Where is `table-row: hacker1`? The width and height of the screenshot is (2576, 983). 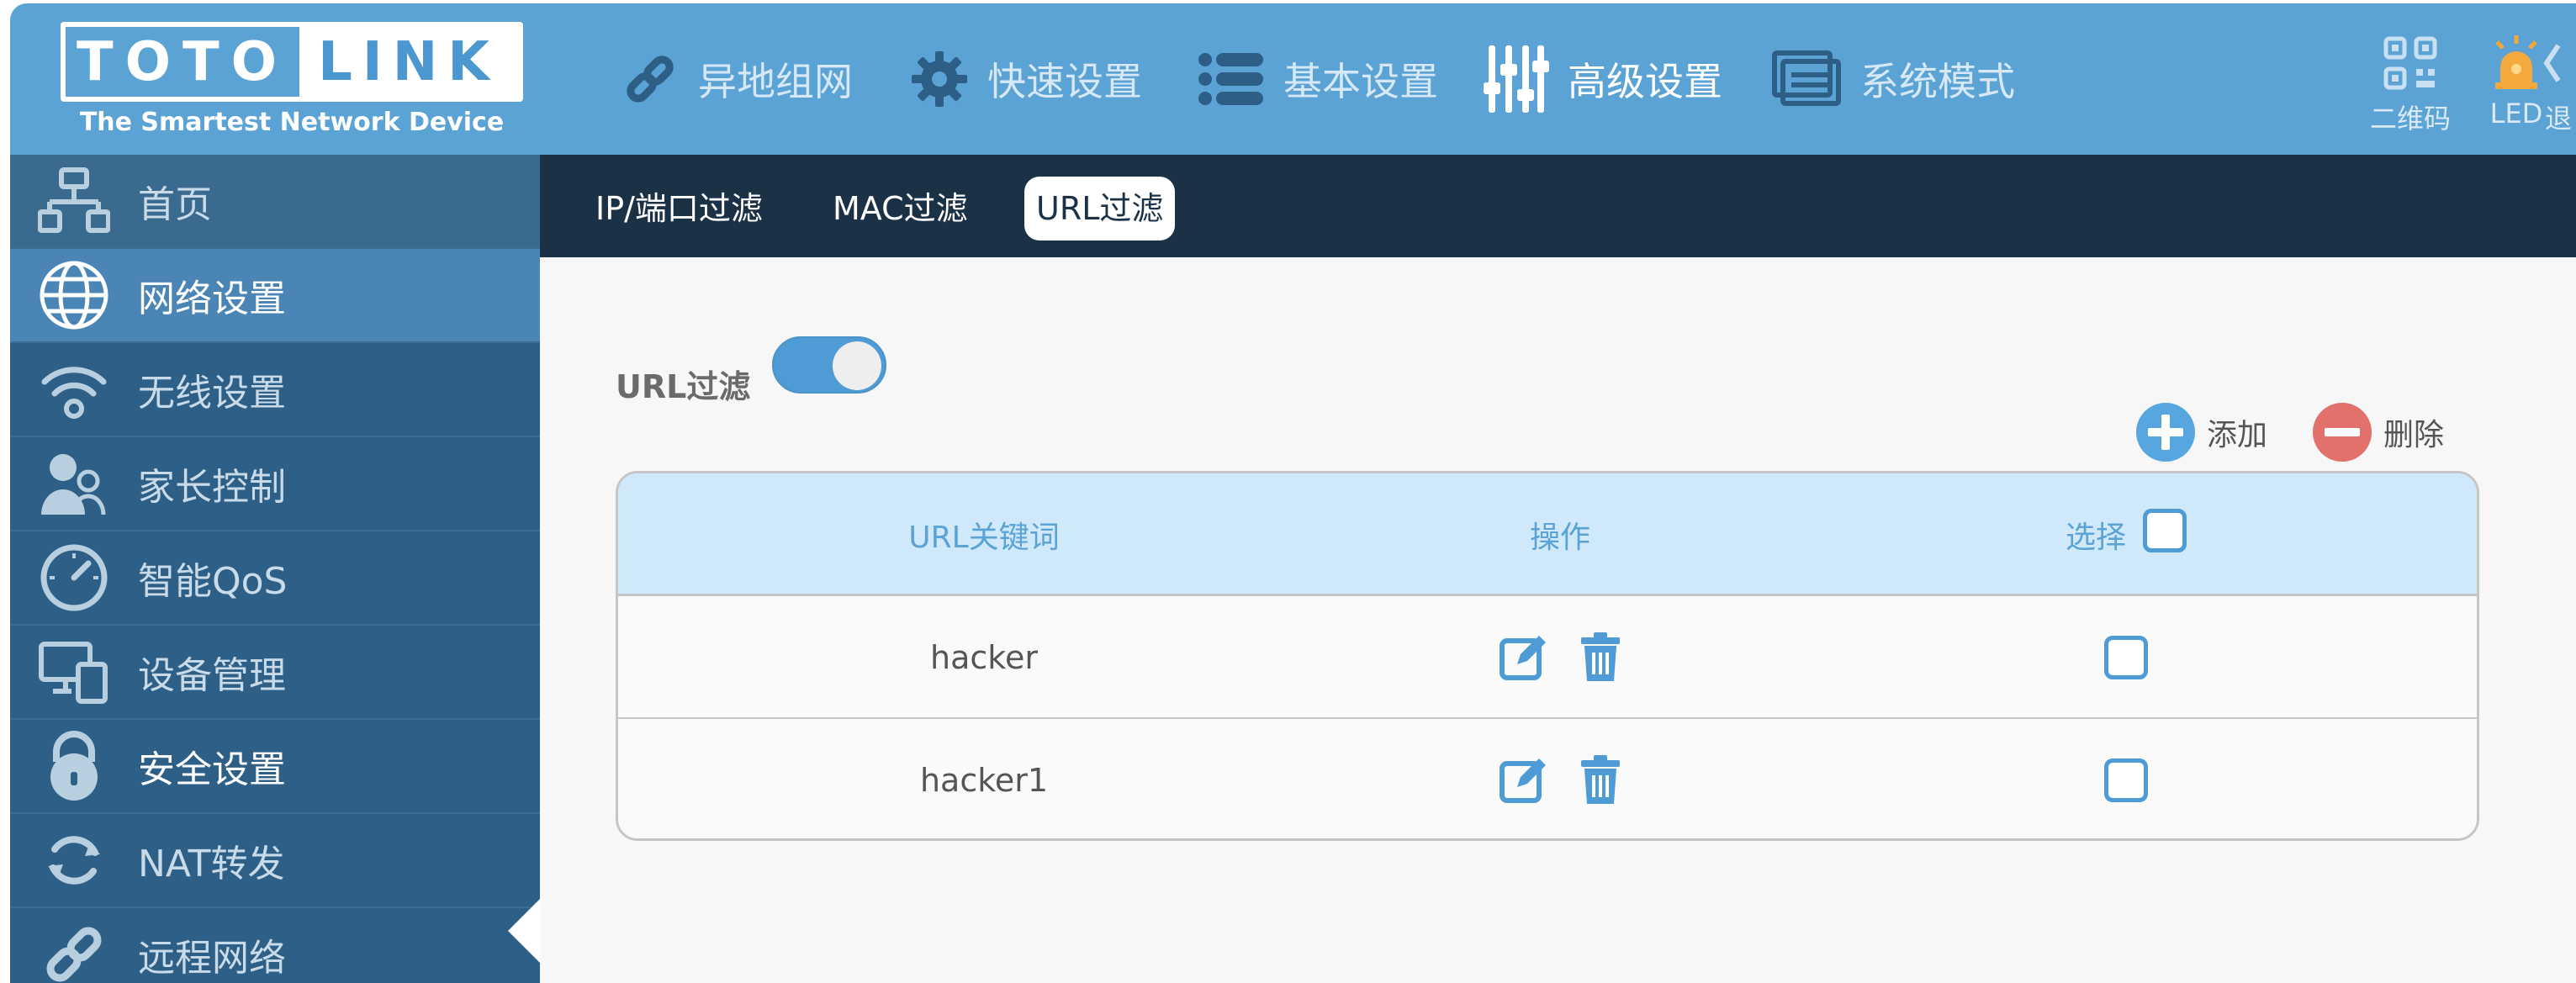 table-row: hacker1 is located at coordinates (1547, 778).